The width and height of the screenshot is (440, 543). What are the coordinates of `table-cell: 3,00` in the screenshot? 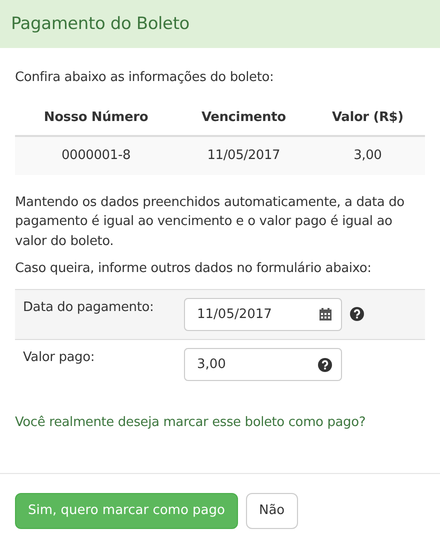 It's located at (367, 155).